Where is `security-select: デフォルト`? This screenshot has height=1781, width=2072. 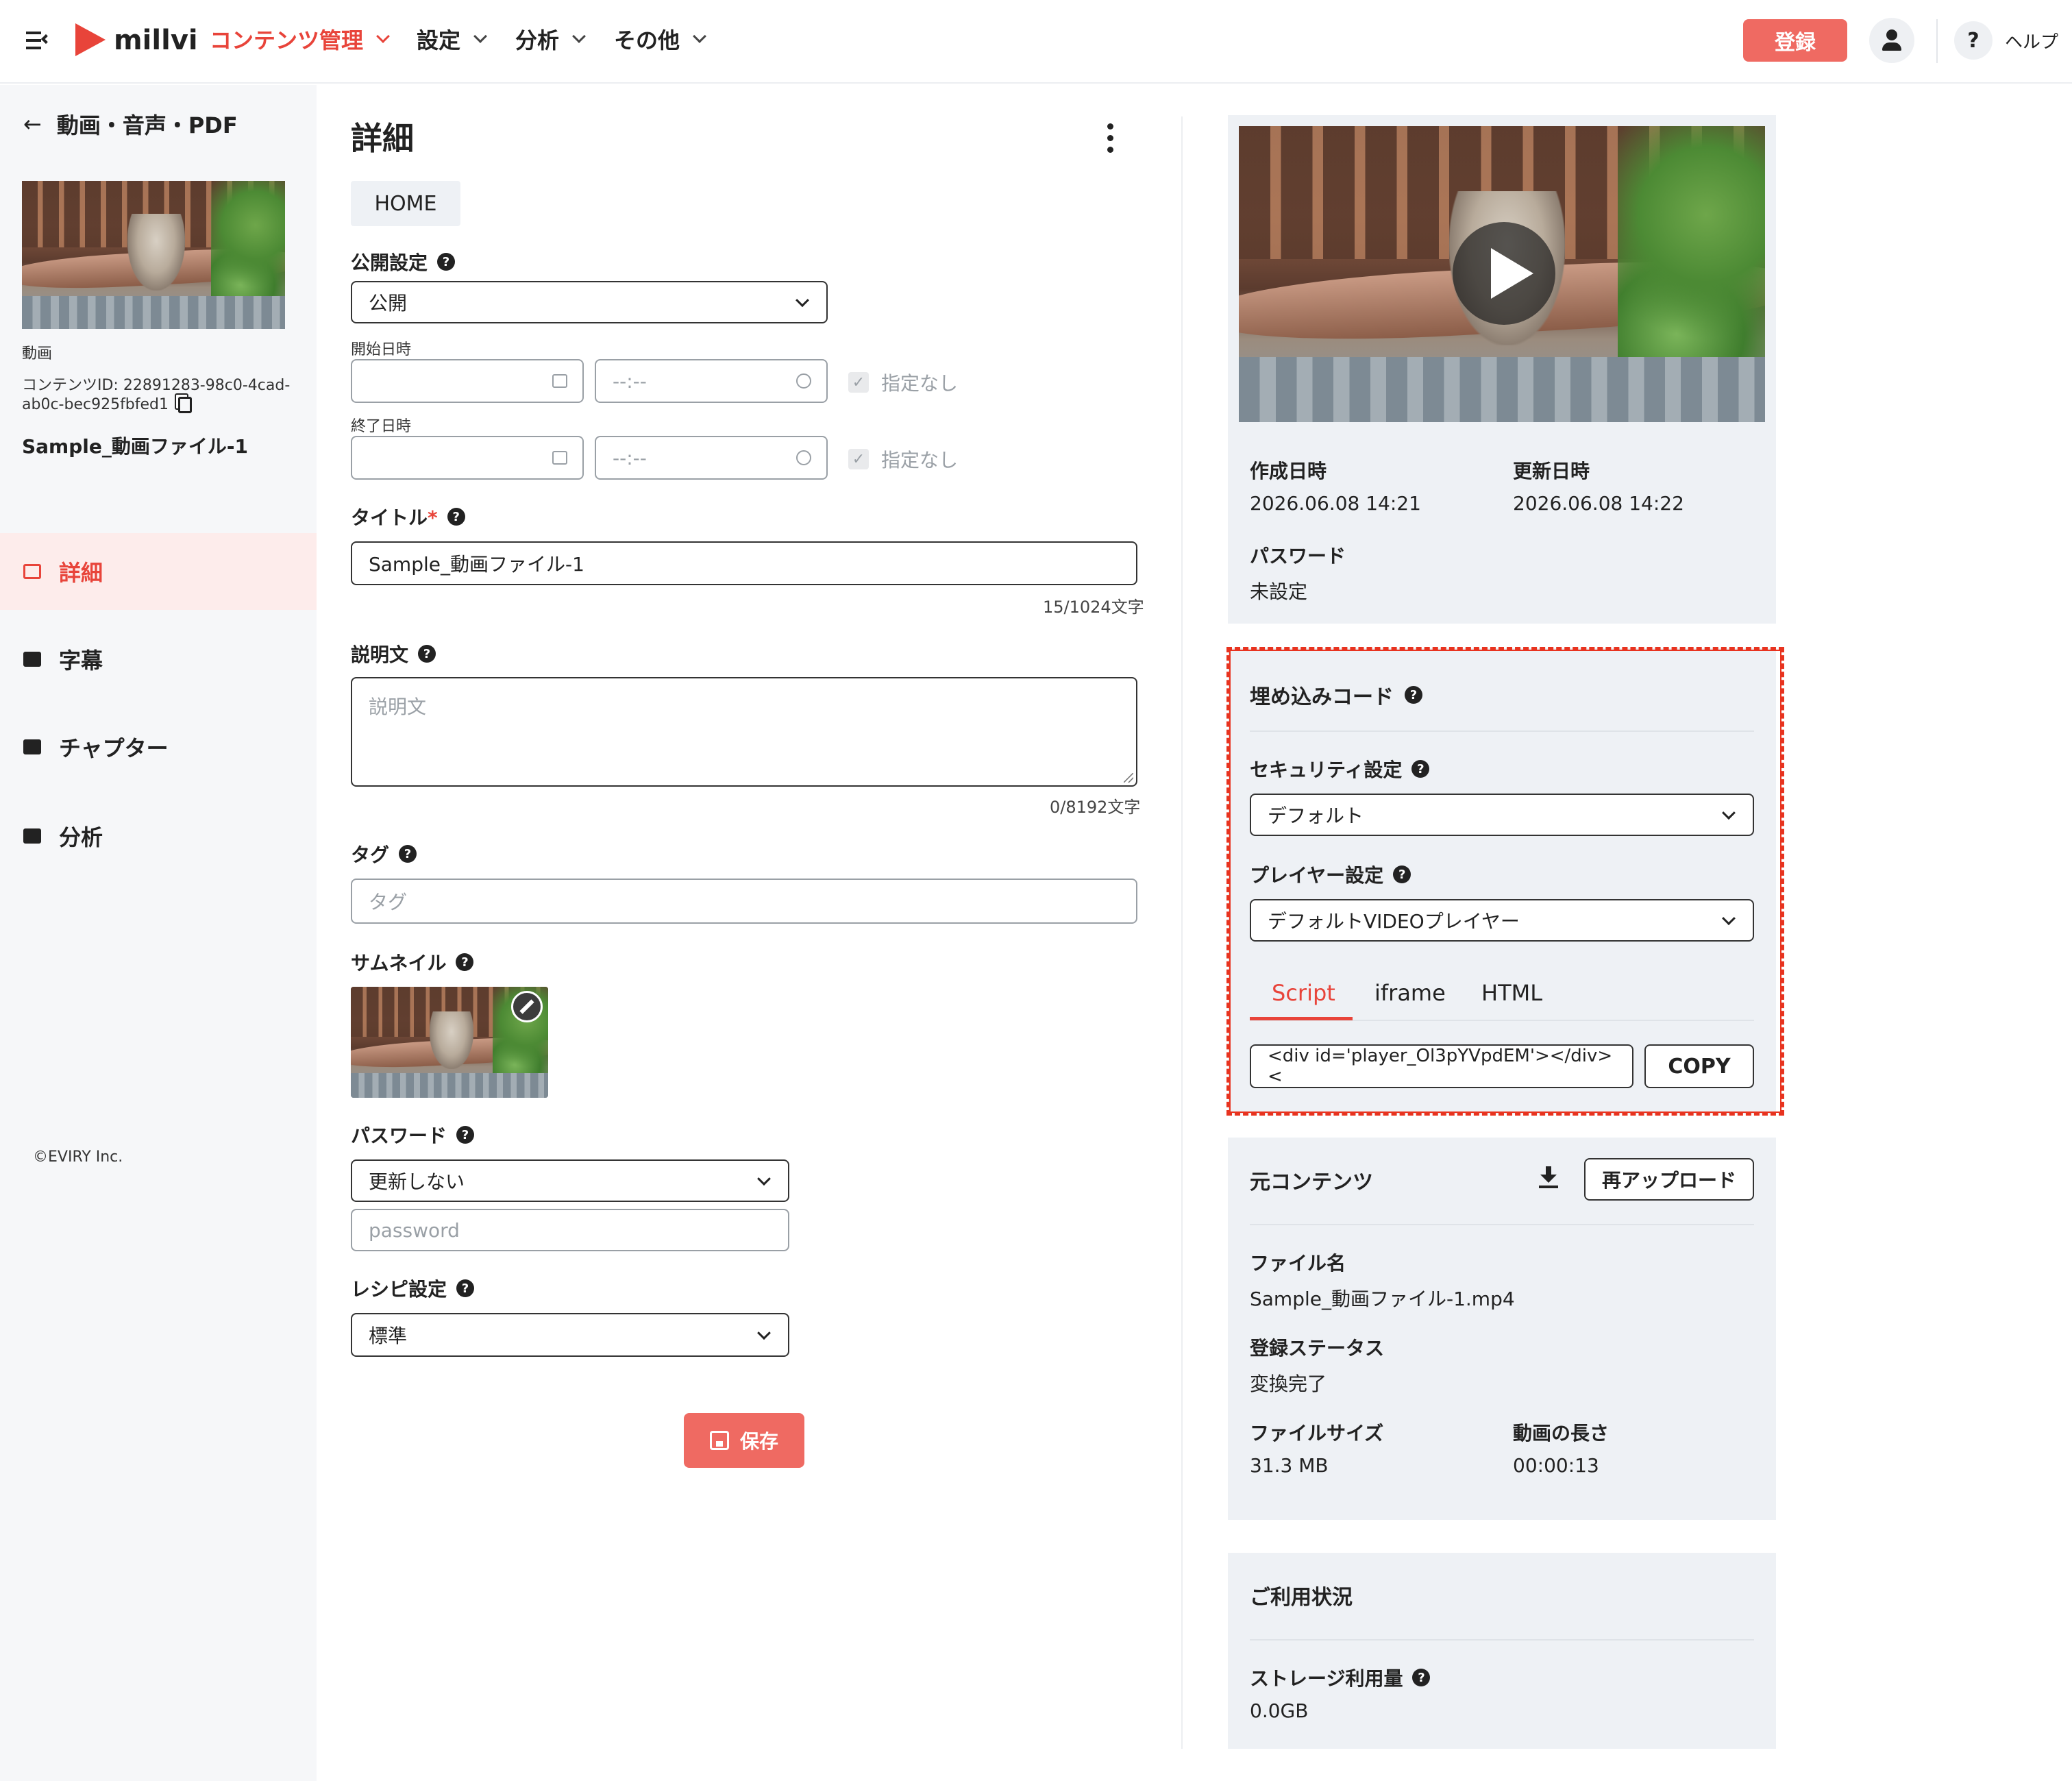 security-select: デフォルト is located at coordinates (1502, 815).